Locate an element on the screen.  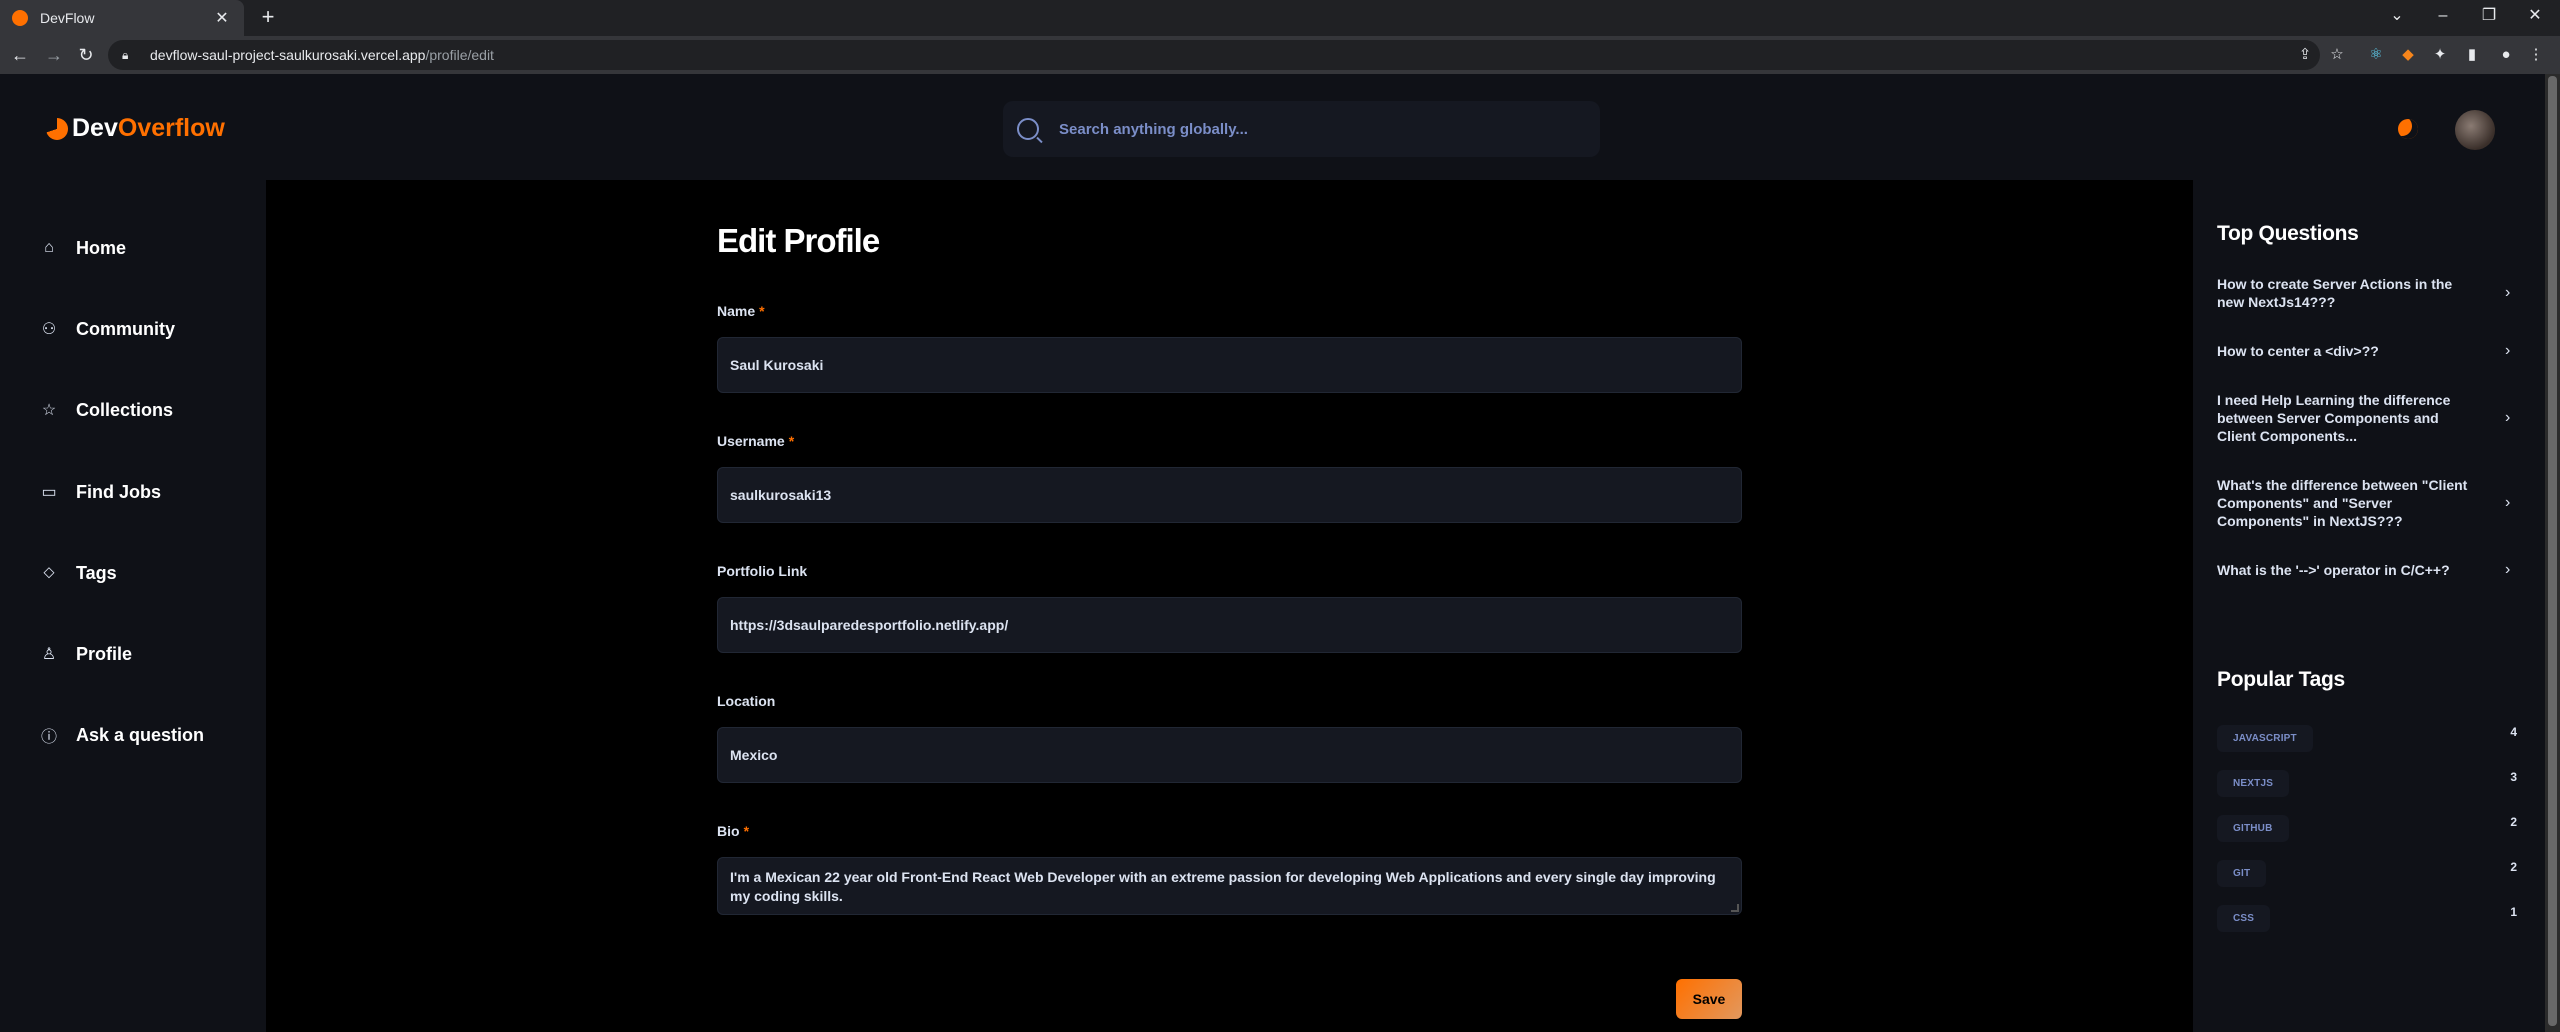
page-scrollbar is located at coordinates (2552, 553).